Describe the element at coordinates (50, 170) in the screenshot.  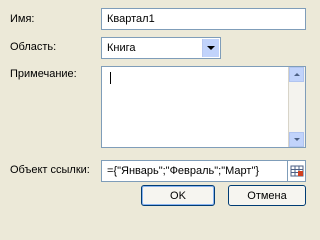
I see `refers-to-label: Объект ссылки:` at that location.